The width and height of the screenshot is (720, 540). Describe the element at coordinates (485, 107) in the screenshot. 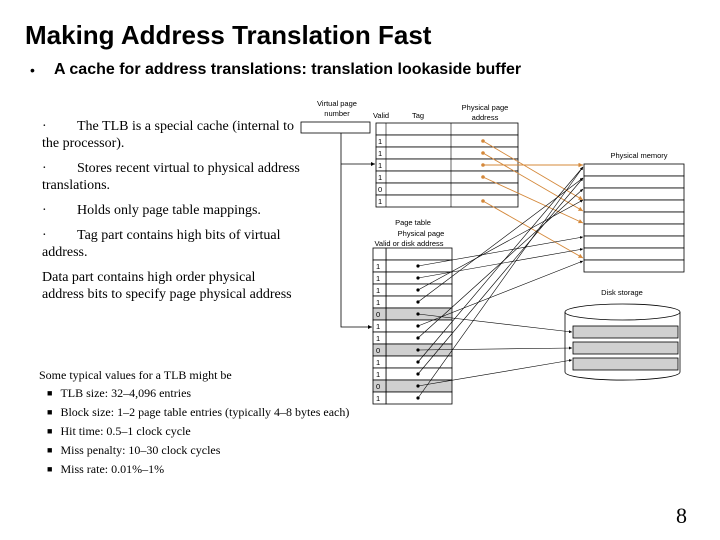

I see `ppa-header: Physical page` at that location.